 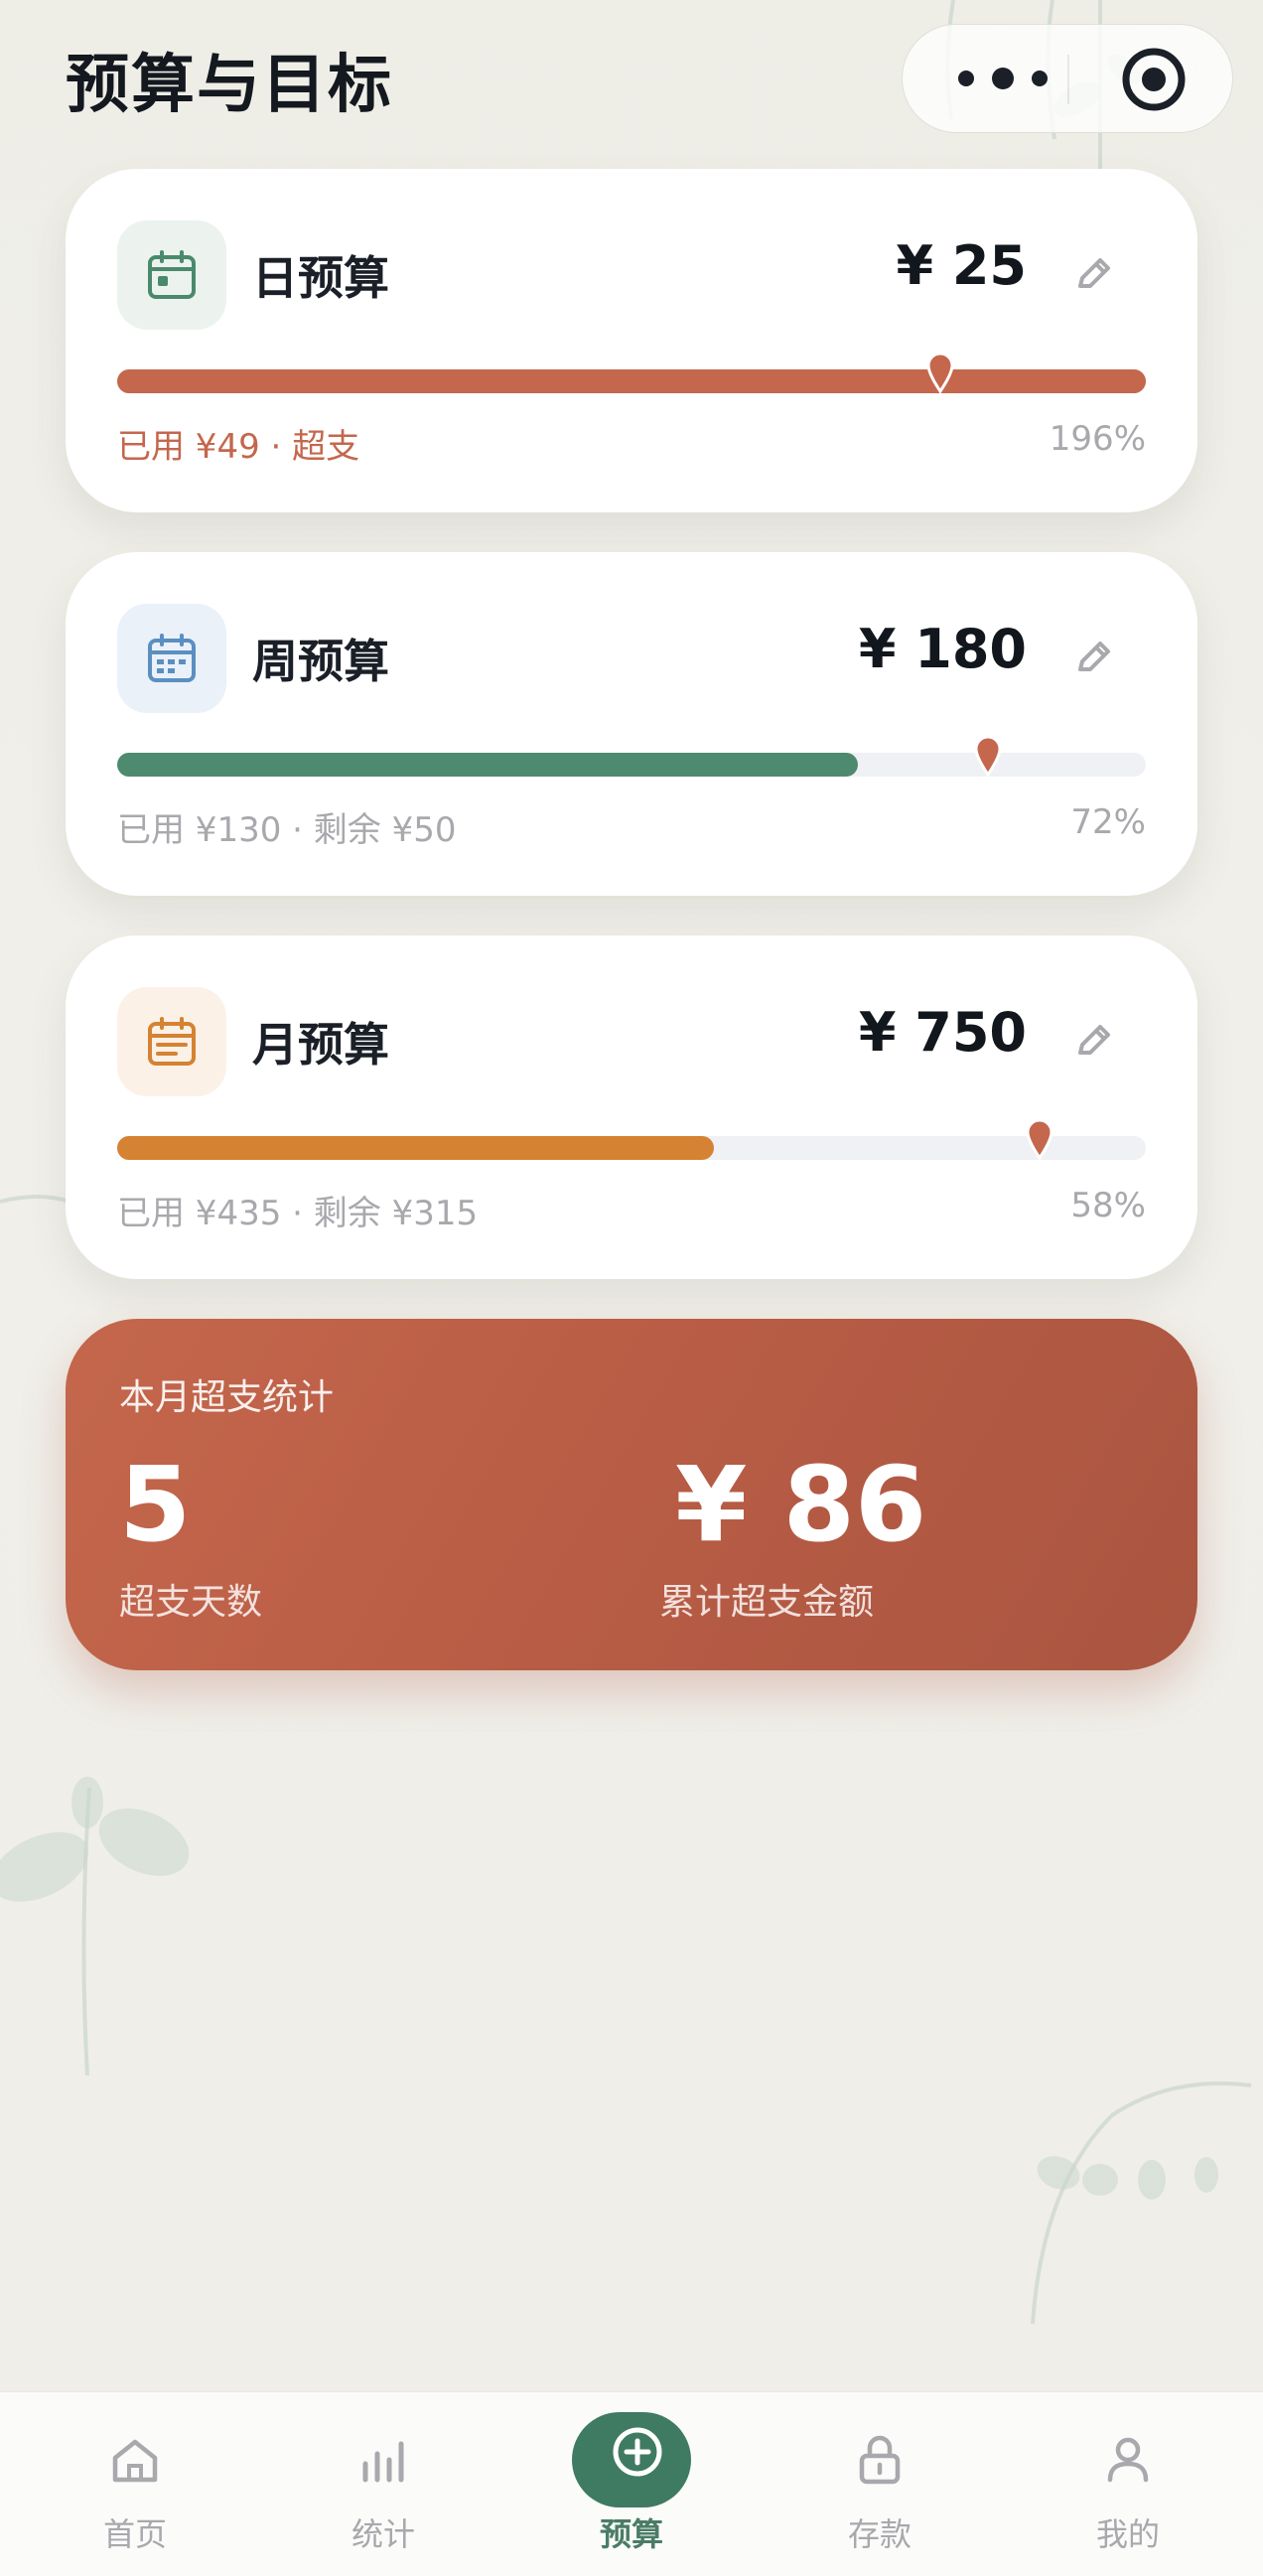 I want to click on tab-budget: 预算, so click(x=637, y=2484).